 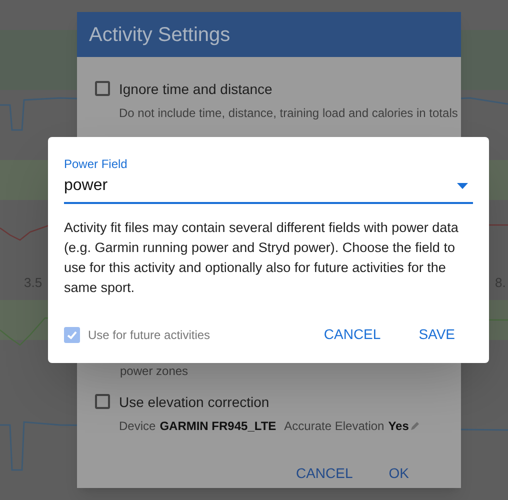 What do you see at coordinates (218, 426) in the screenshot?
I see `device-name: GARMIN FR945_LTE` at bounding box center [218, 426].